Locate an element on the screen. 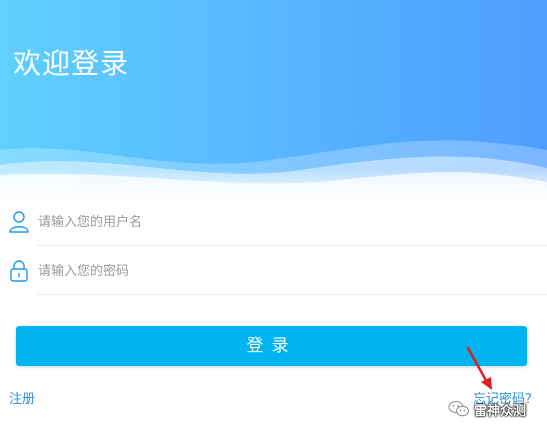 The height and width of the screenshot is (434, 547). username-row is located at coordinates (273, 222).